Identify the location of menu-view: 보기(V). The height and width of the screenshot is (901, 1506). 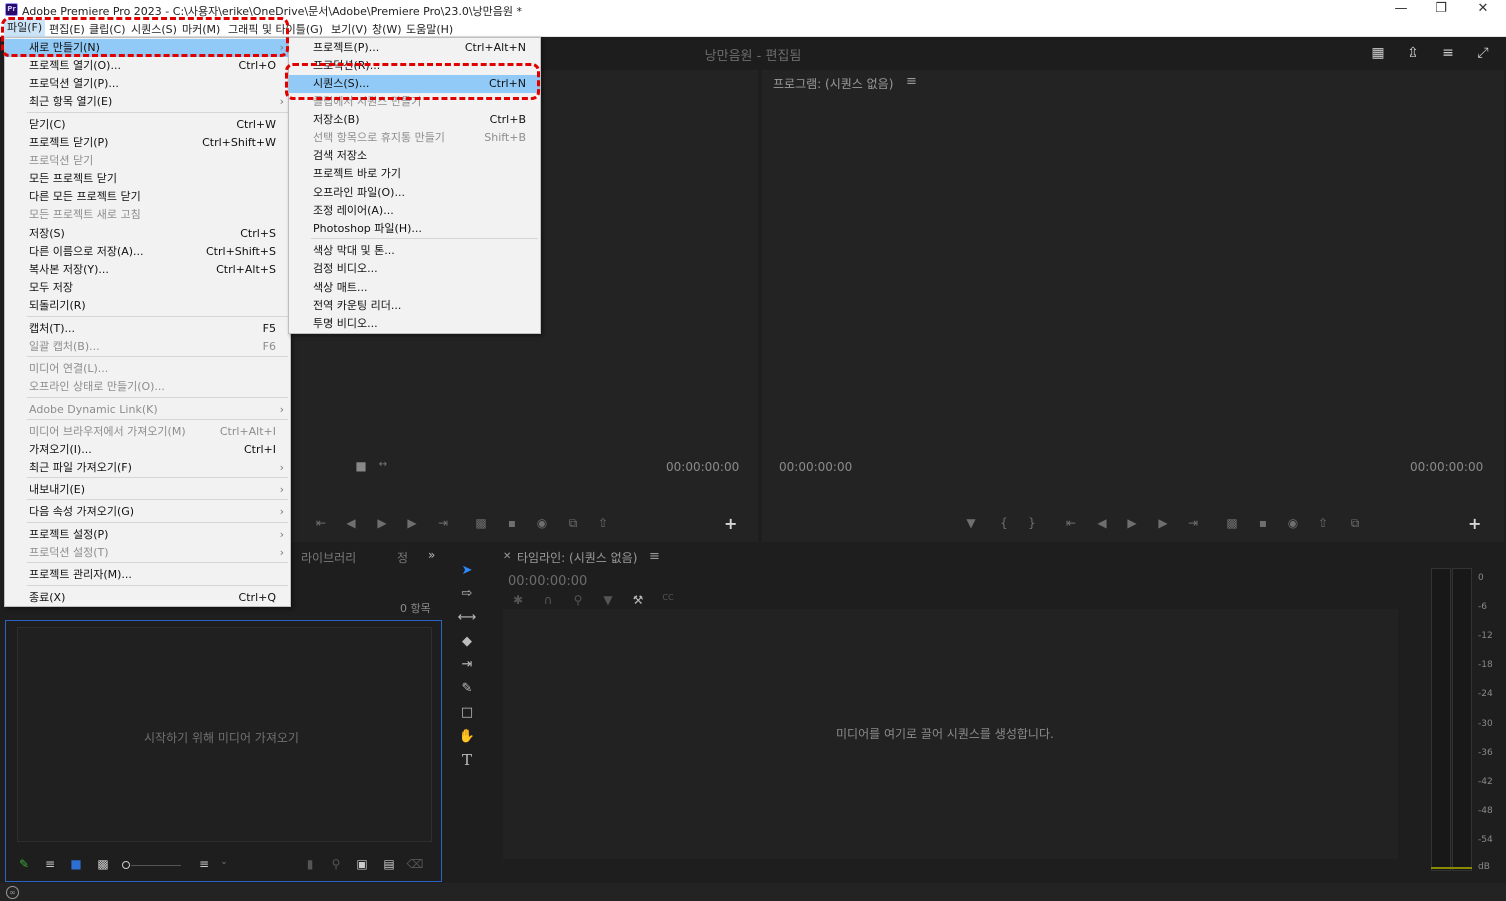
(349, 29).